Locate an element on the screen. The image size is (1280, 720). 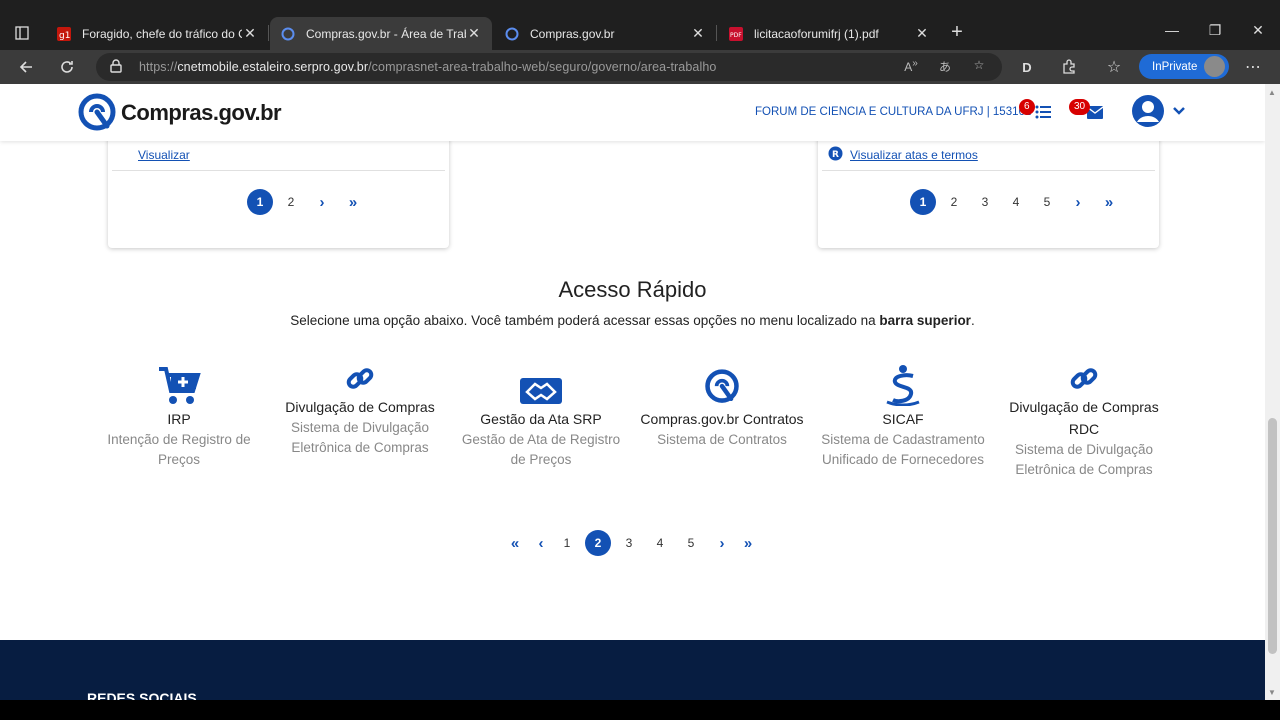
first-page-icon: « is located at coordinates (515, 543).